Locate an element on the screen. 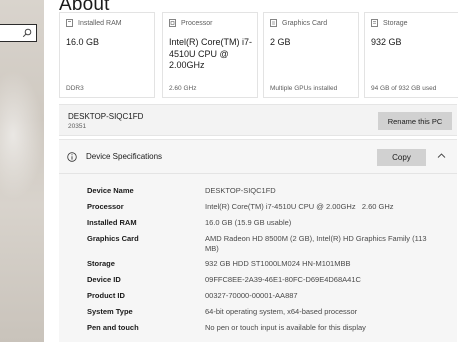 The height and width of the screenshot is (342, 458). card-label: Installed RAM is located at coordinates (100, 23).